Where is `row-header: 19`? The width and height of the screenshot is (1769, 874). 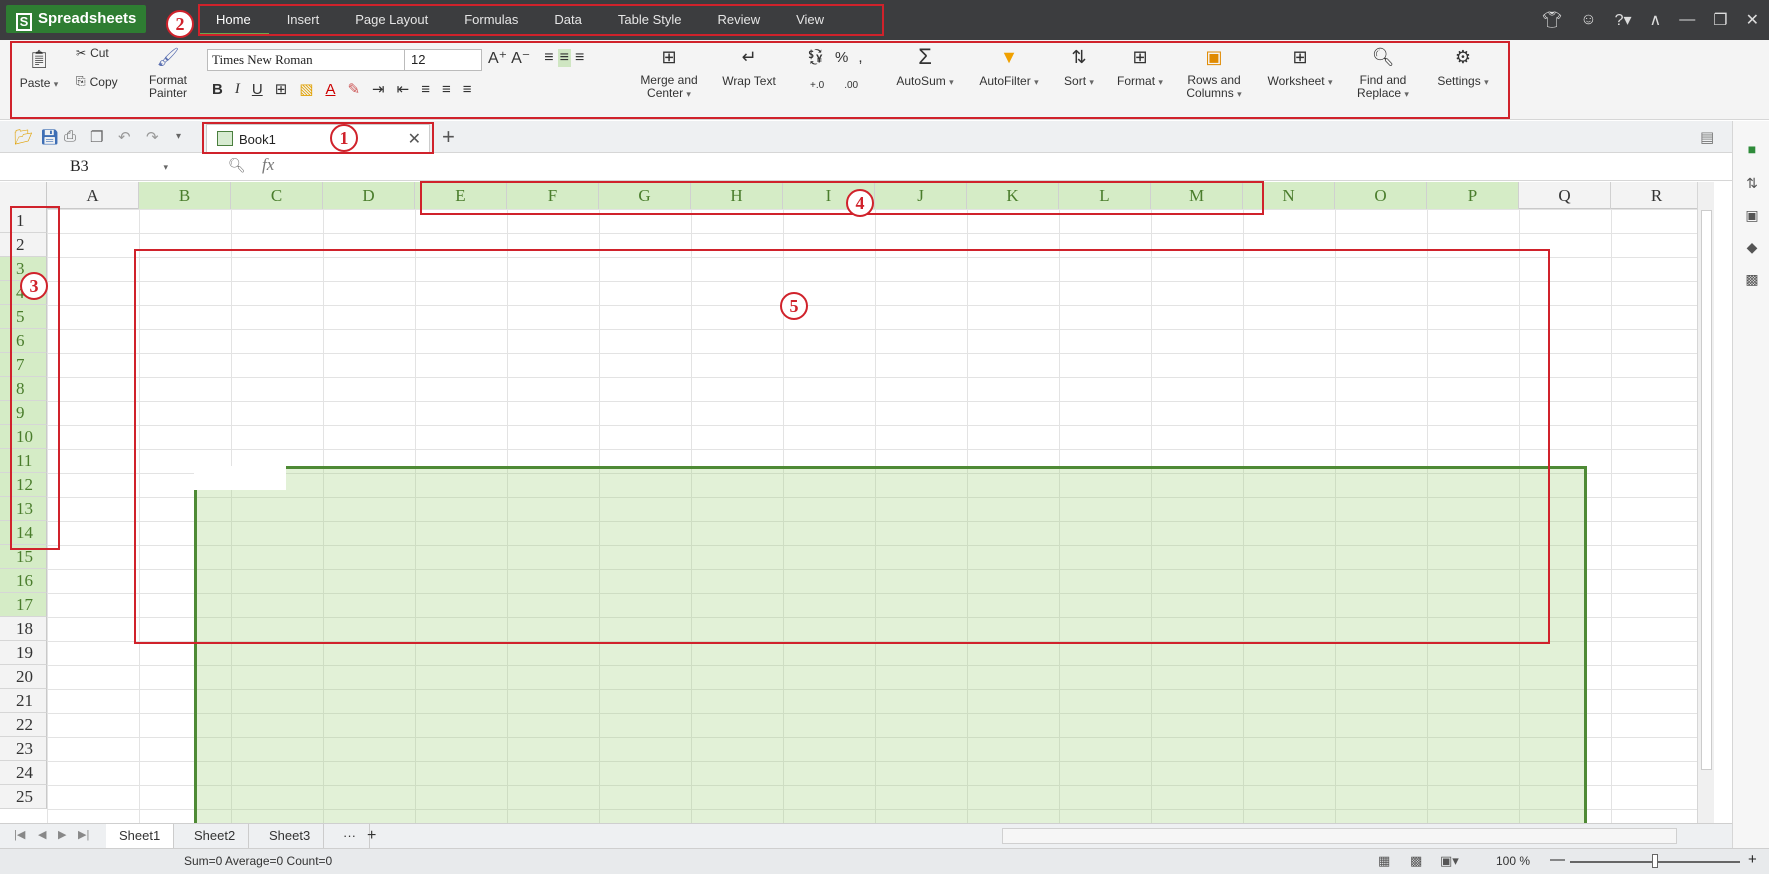
row-header: 19 is located at coordinates (23, 653).